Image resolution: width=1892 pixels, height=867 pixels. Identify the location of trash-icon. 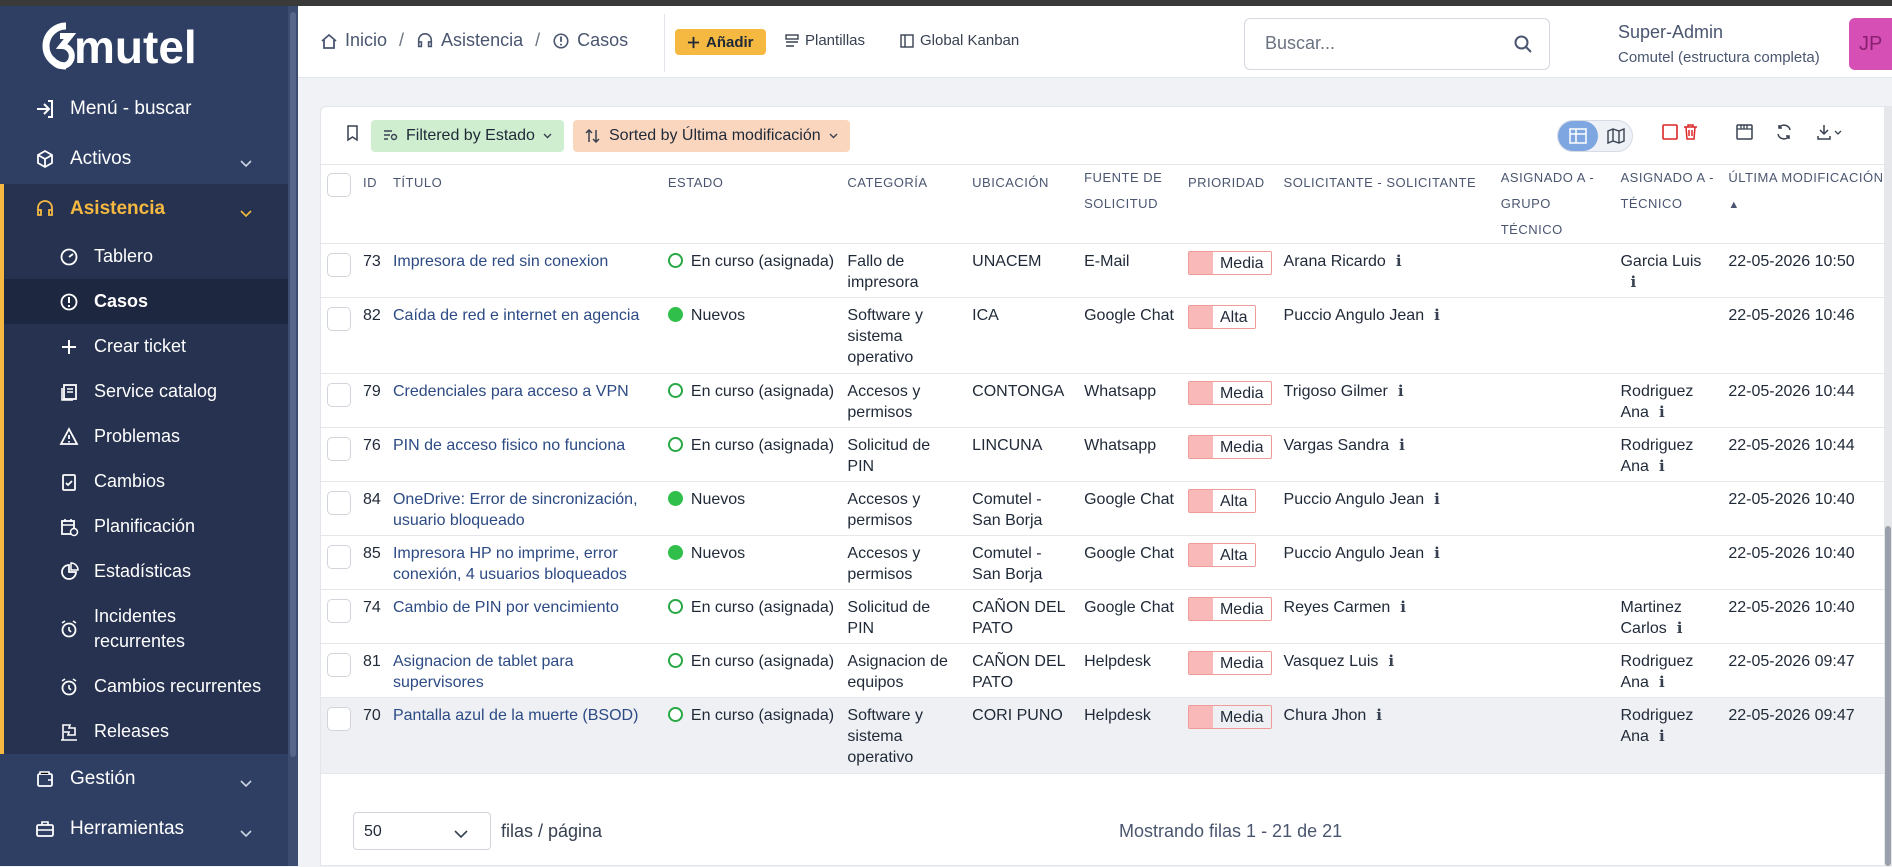
(1690, 134).